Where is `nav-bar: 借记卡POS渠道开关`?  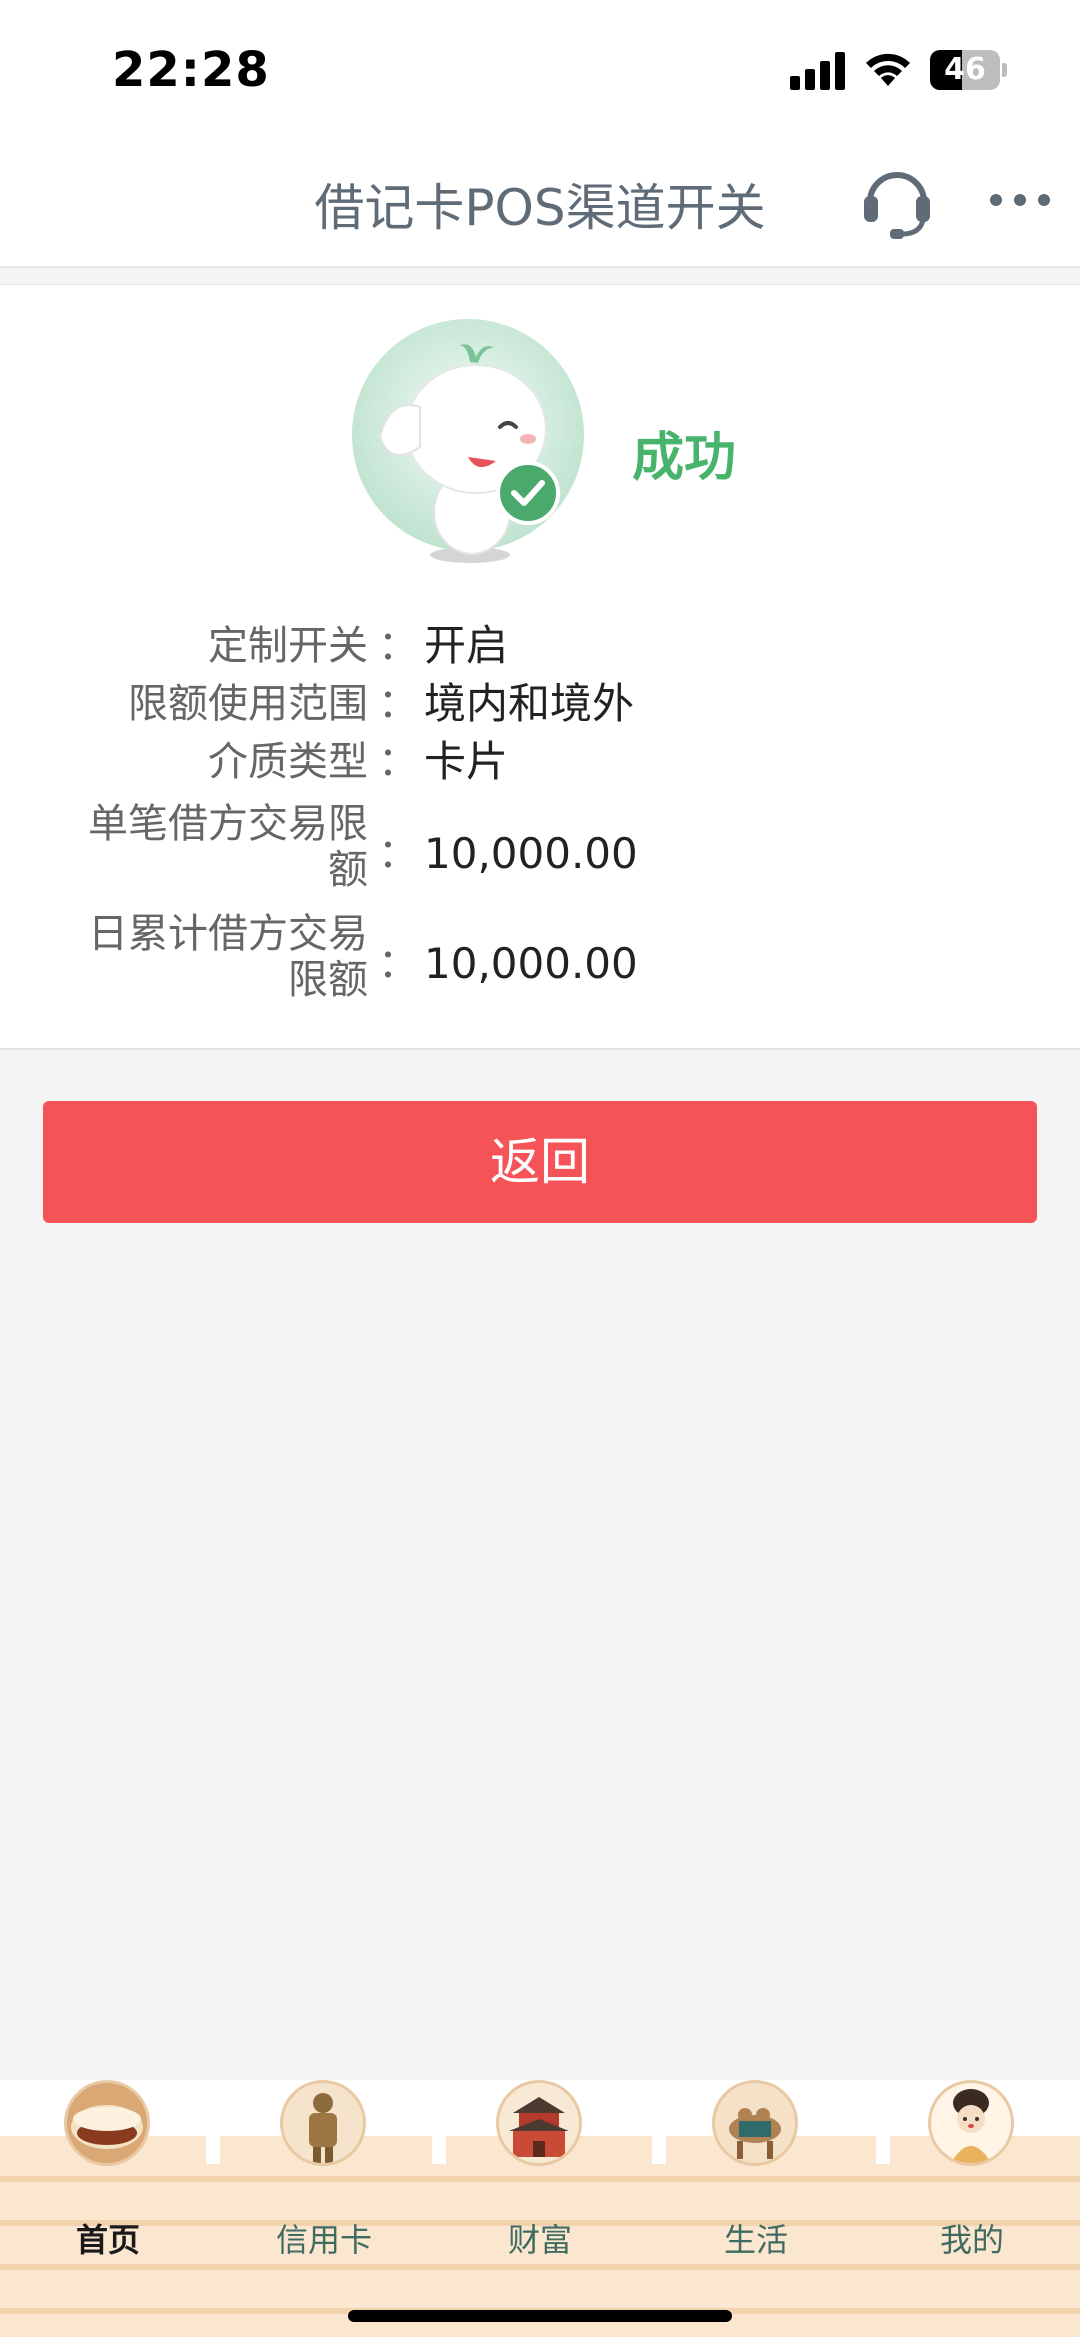 nav-bar: 借记卡POS渠道开关 is located at coordinates (540, 204).